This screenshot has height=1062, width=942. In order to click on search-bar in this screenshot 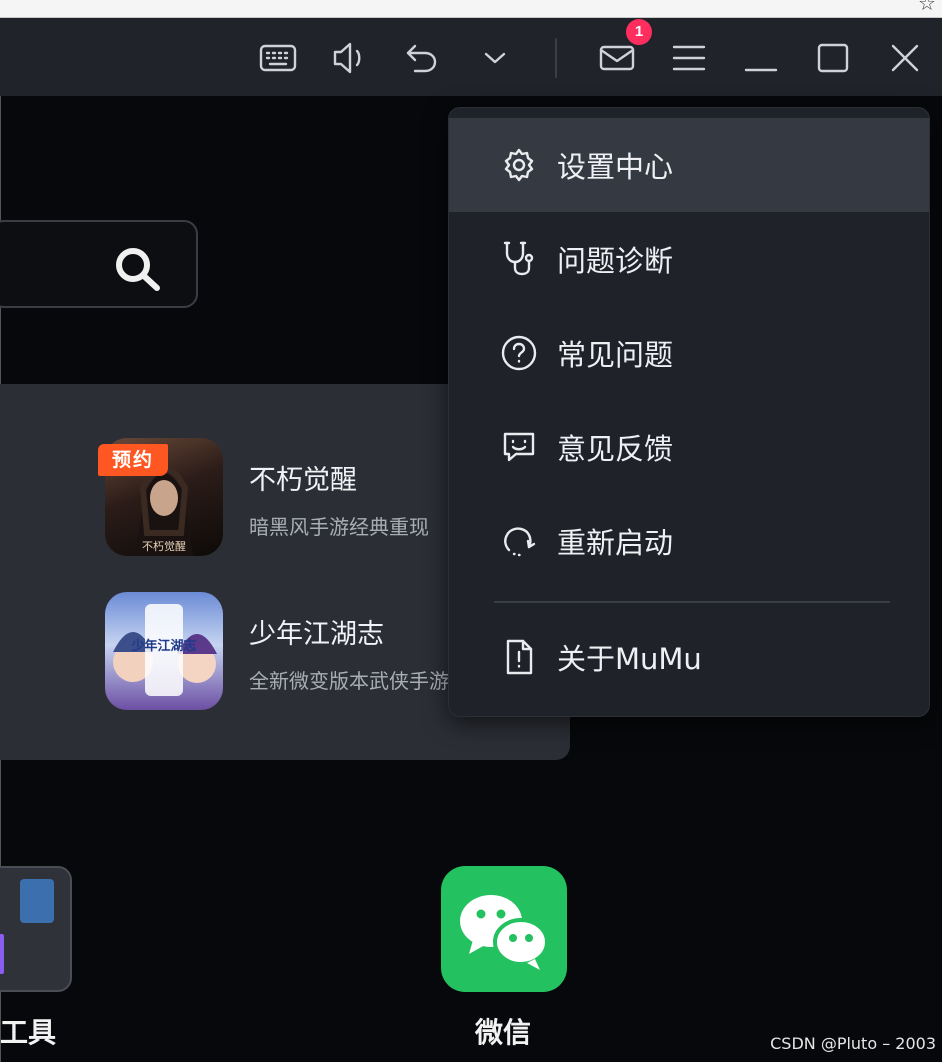, I will do `click(99, 264)`.